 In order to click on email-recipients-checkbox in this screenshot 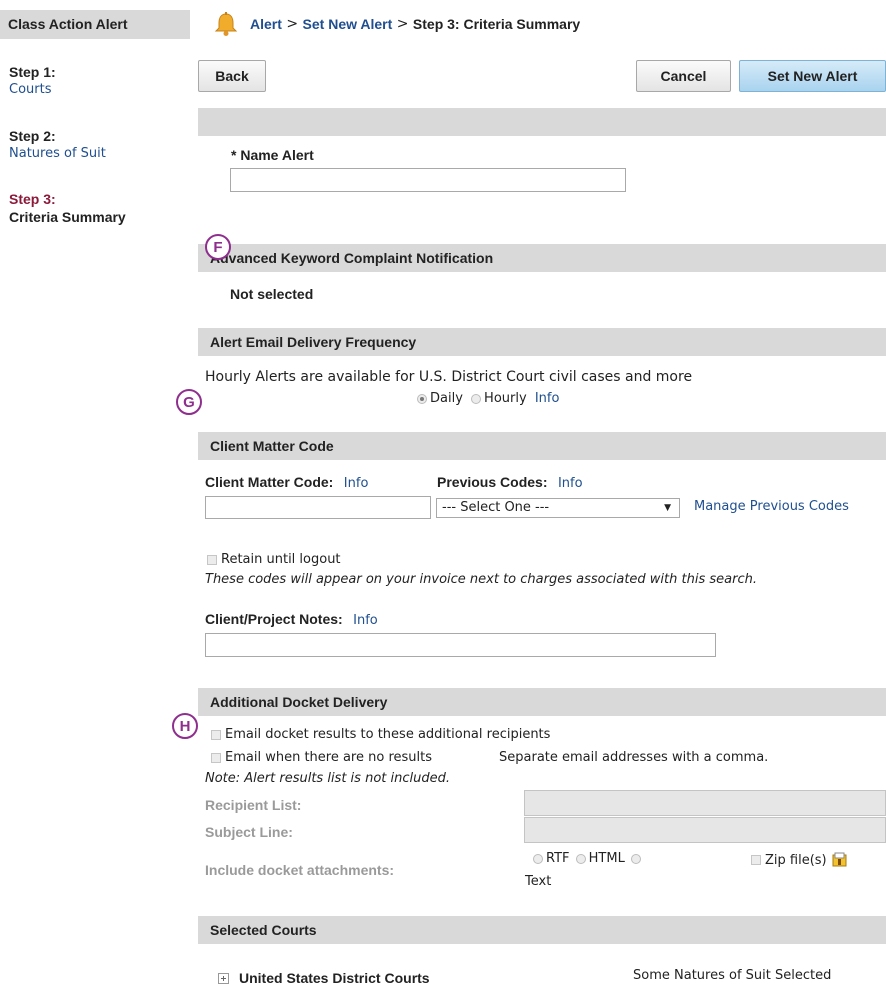, I will do `click(216, 734)`.